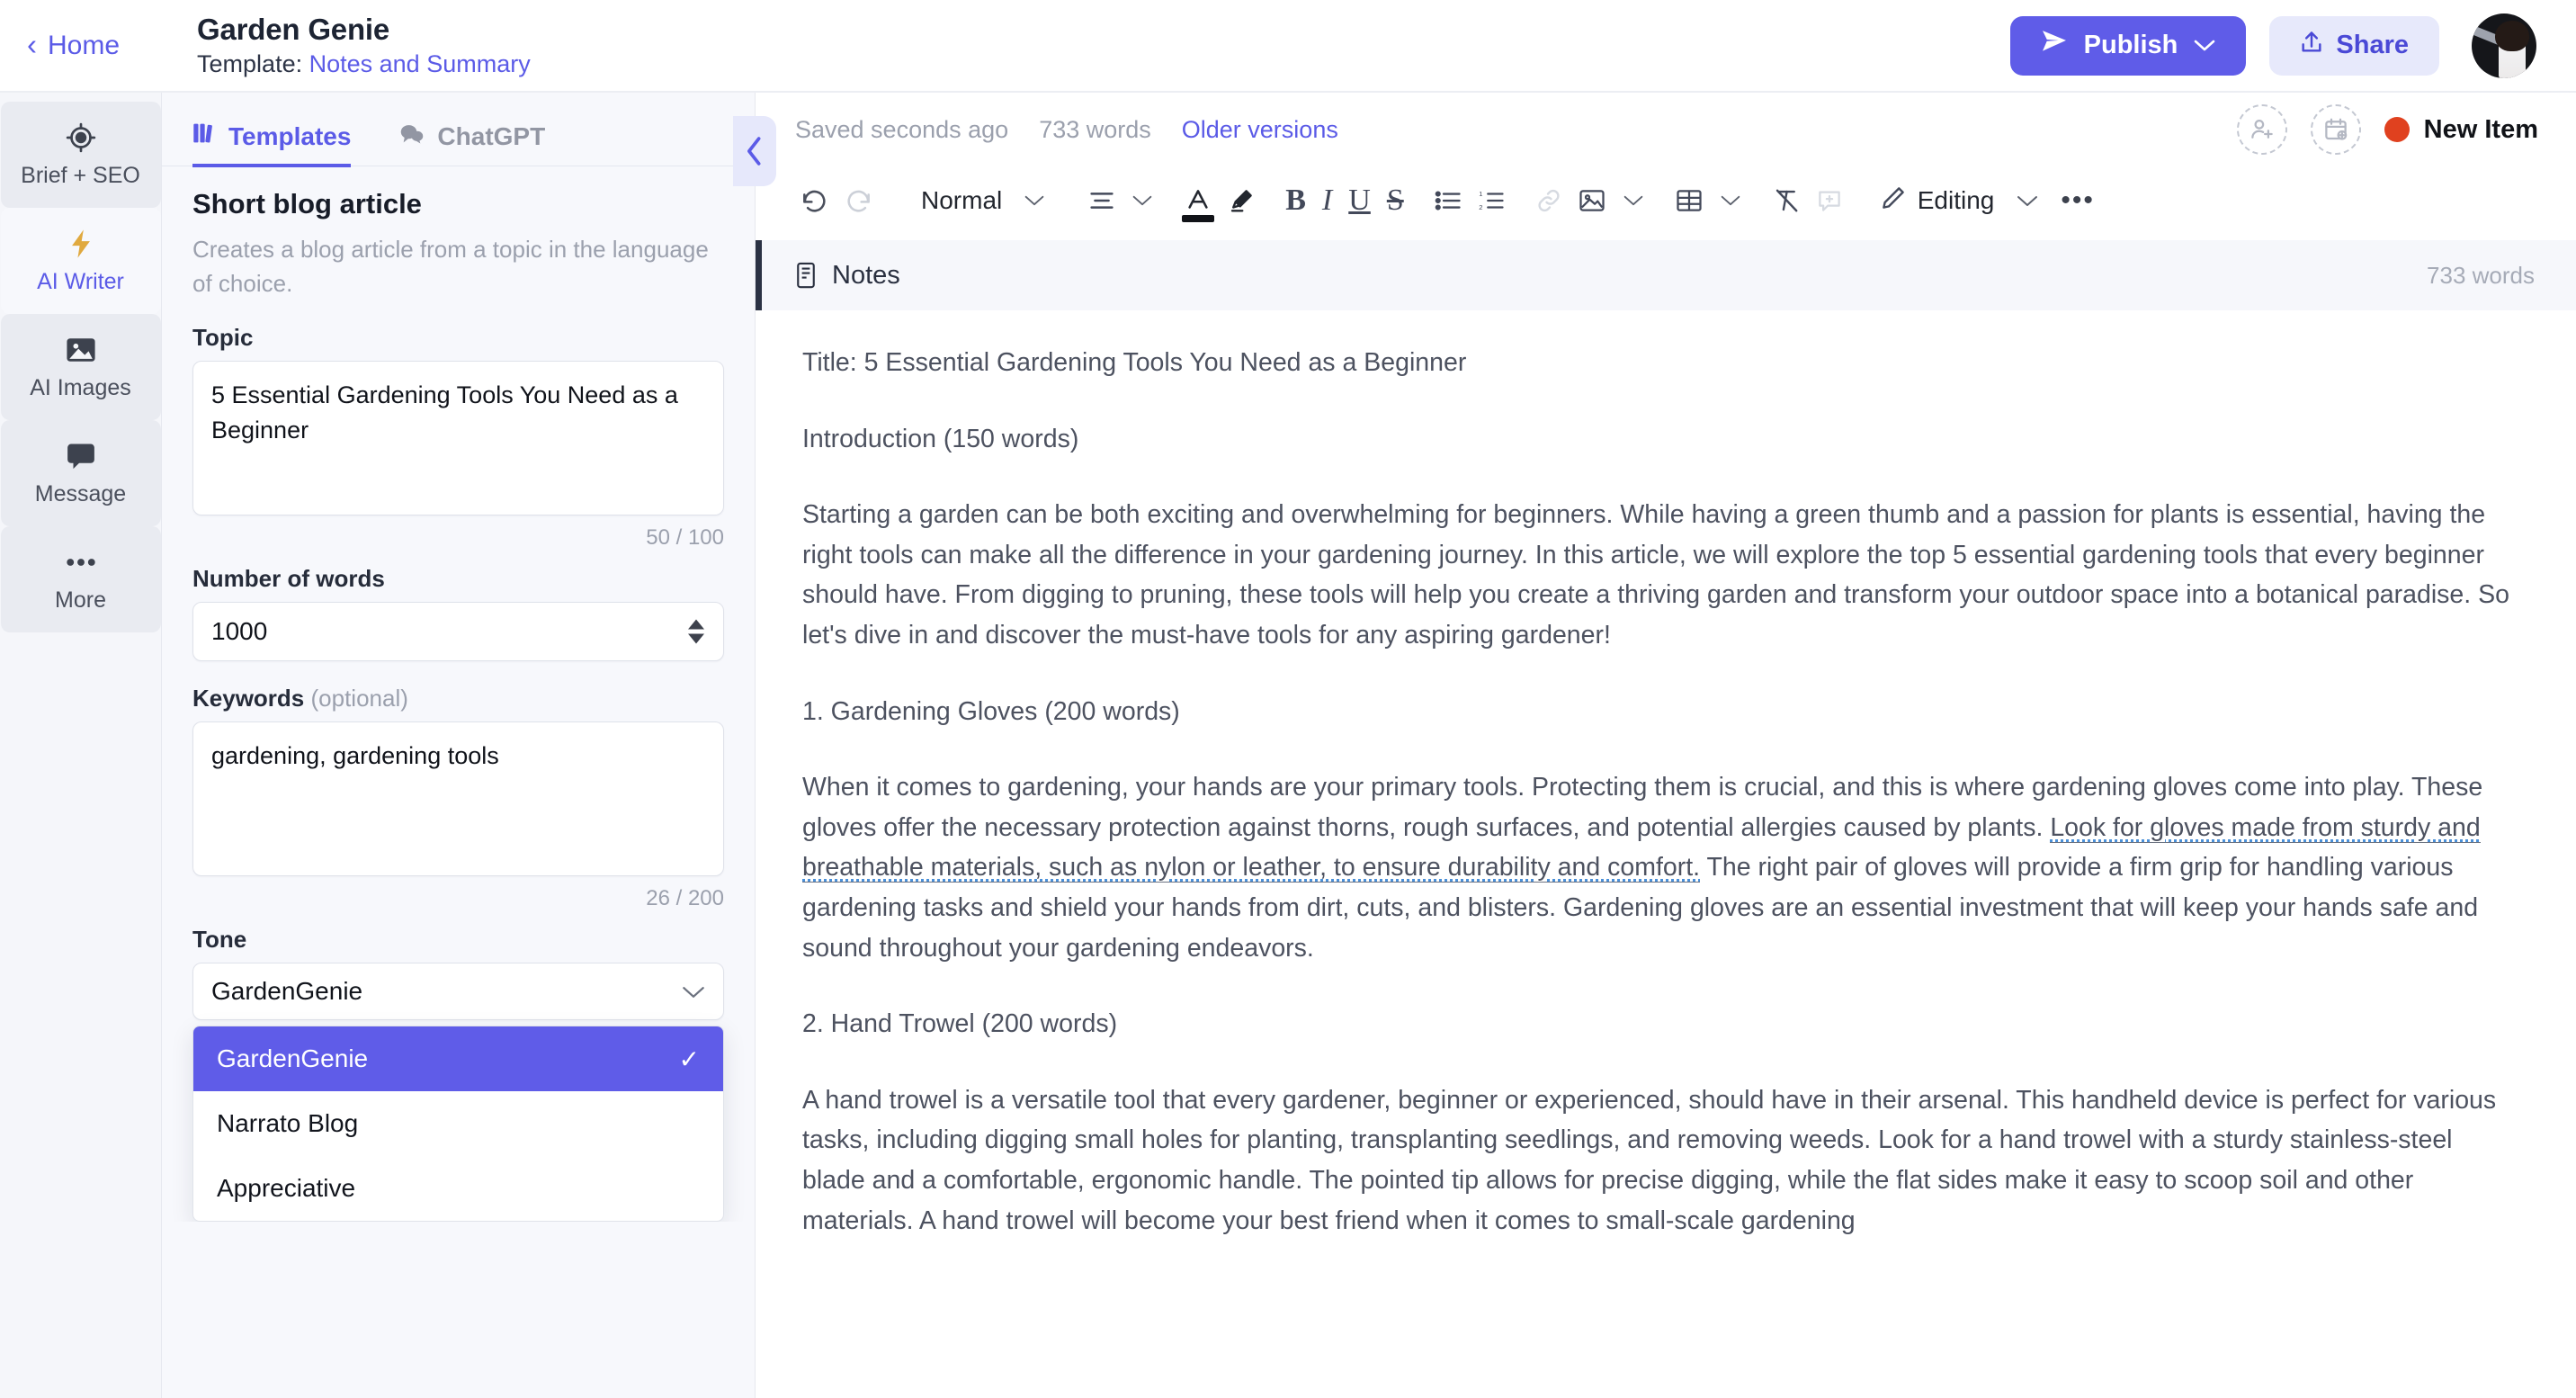 Image resolution: width=2576 pixels, height=1398 pixels. What do you see at coordinates (1241, 200) in the screenshot?
I see `highlighter-icon` at bounding box center [1241, 200].